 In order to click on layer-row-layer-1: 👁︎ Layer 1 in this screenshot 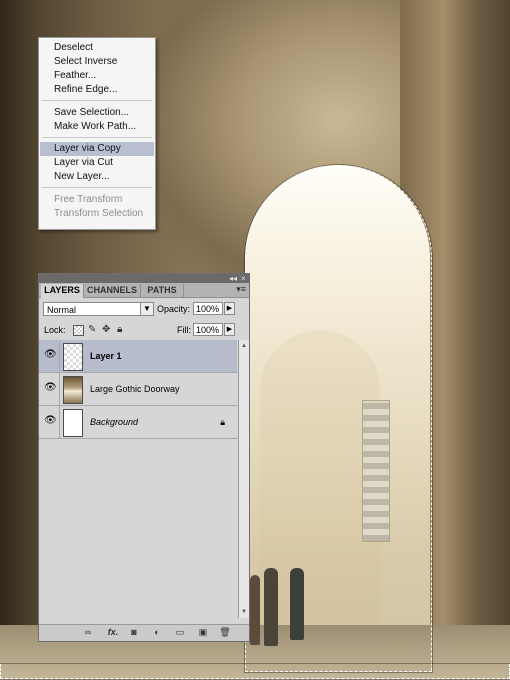, I will do `click(138, 356)`.